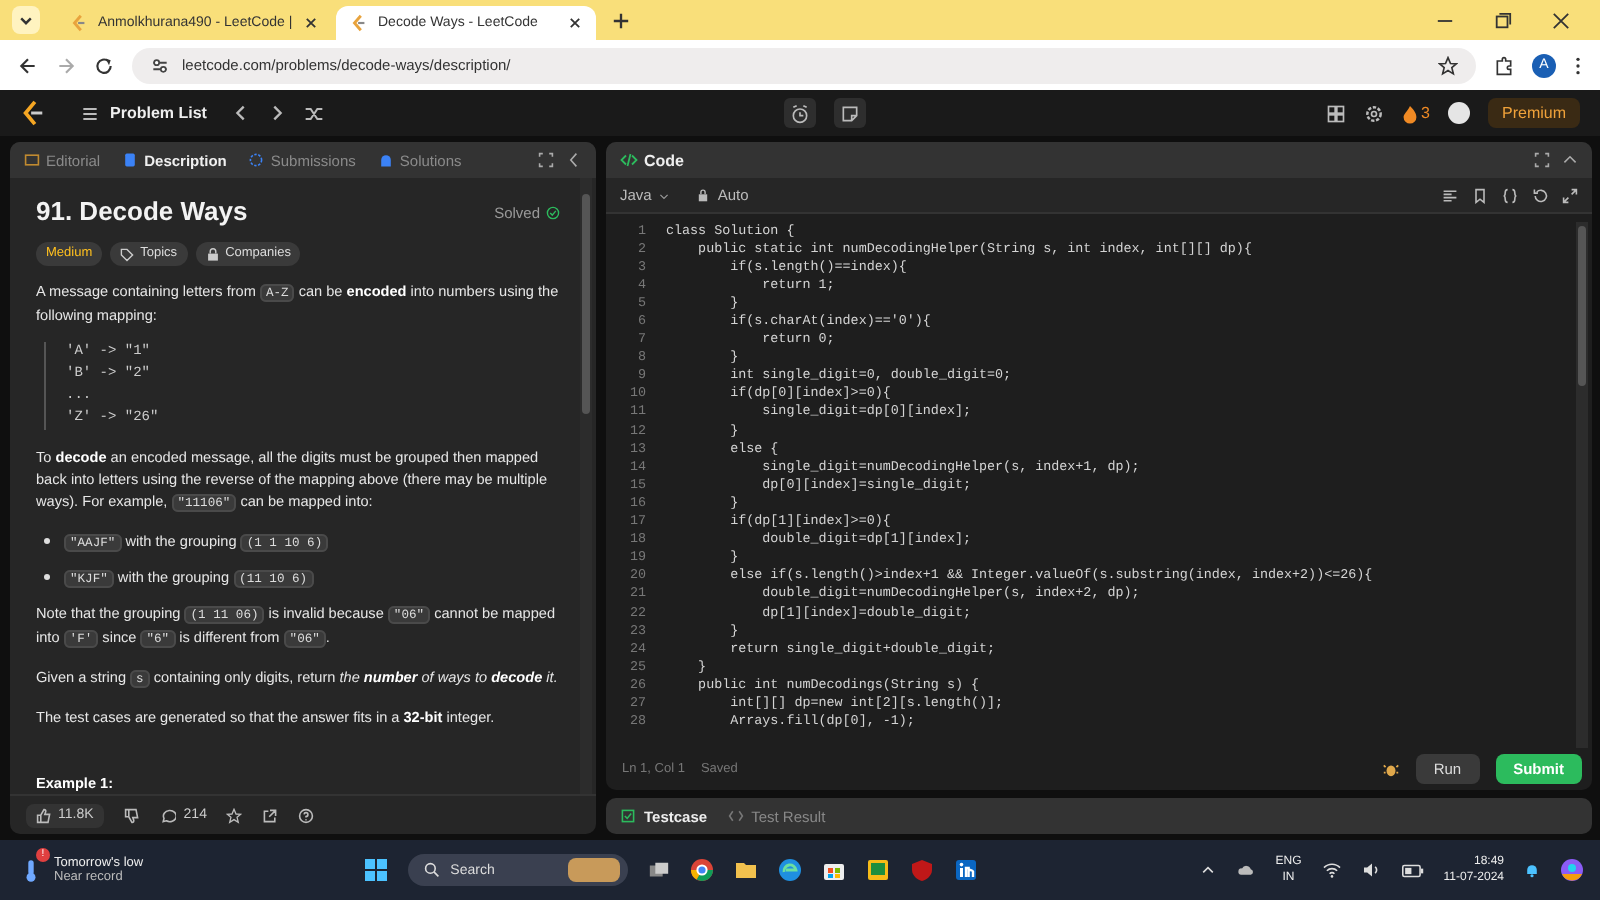 The width and height of the screenshot is (1600, 900). I want to click on shuffle-icon, so click(314, 113).